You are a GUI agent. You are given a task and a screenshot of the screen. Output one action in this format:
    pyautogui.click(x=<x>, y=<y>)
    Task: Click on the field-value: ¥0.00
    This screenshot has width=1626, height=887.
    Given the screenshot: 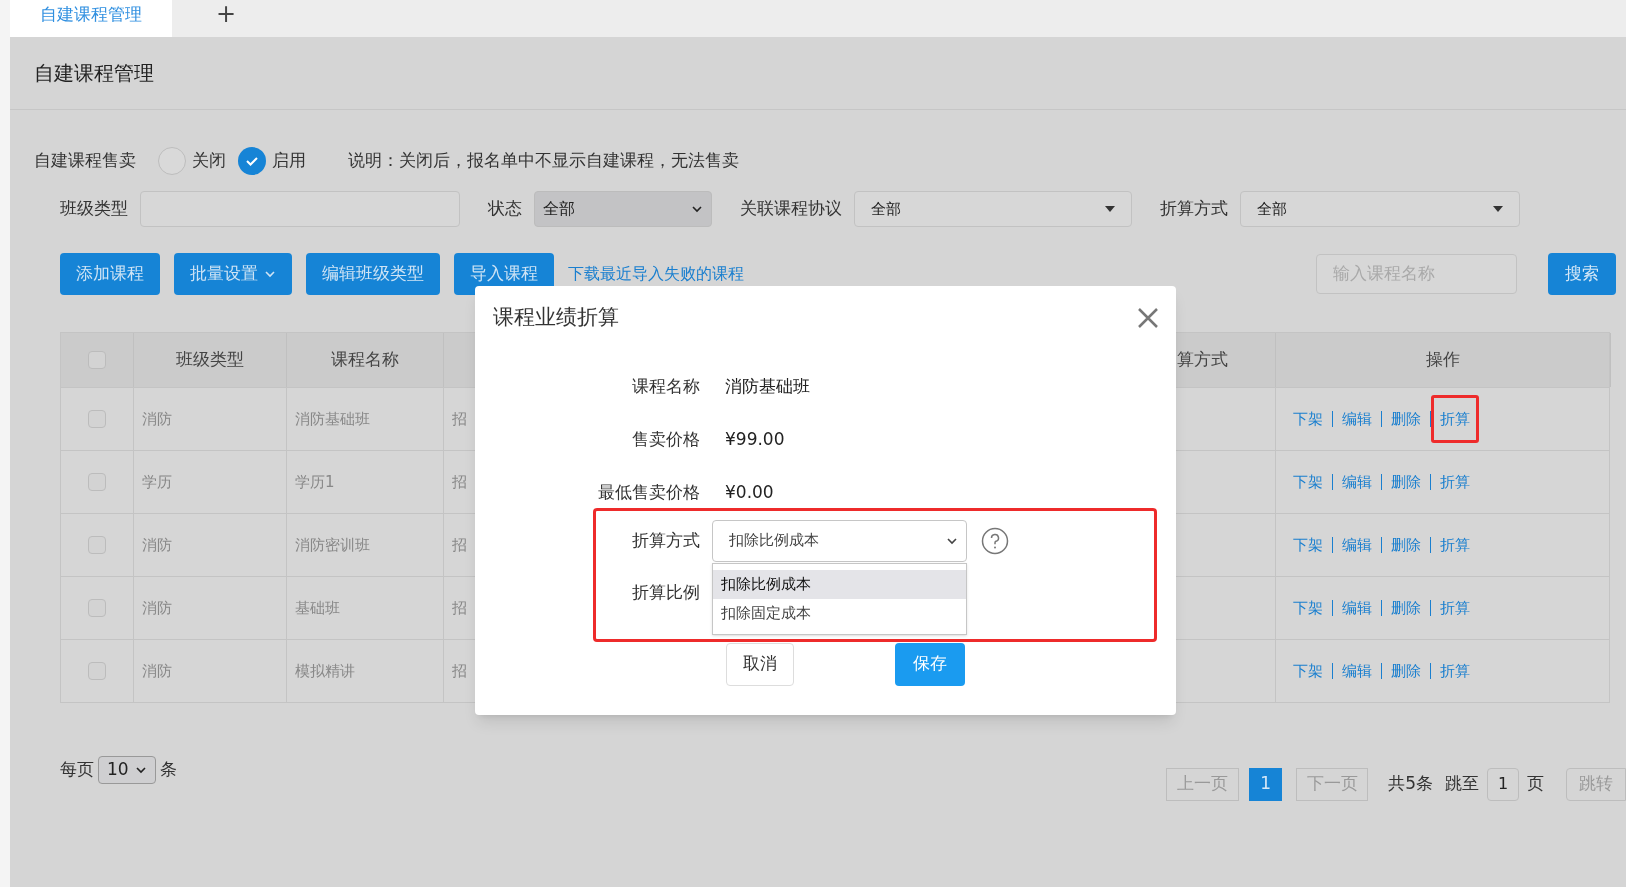 What is the action you would take?
    pyautogui.click(x=749, y=493)
    